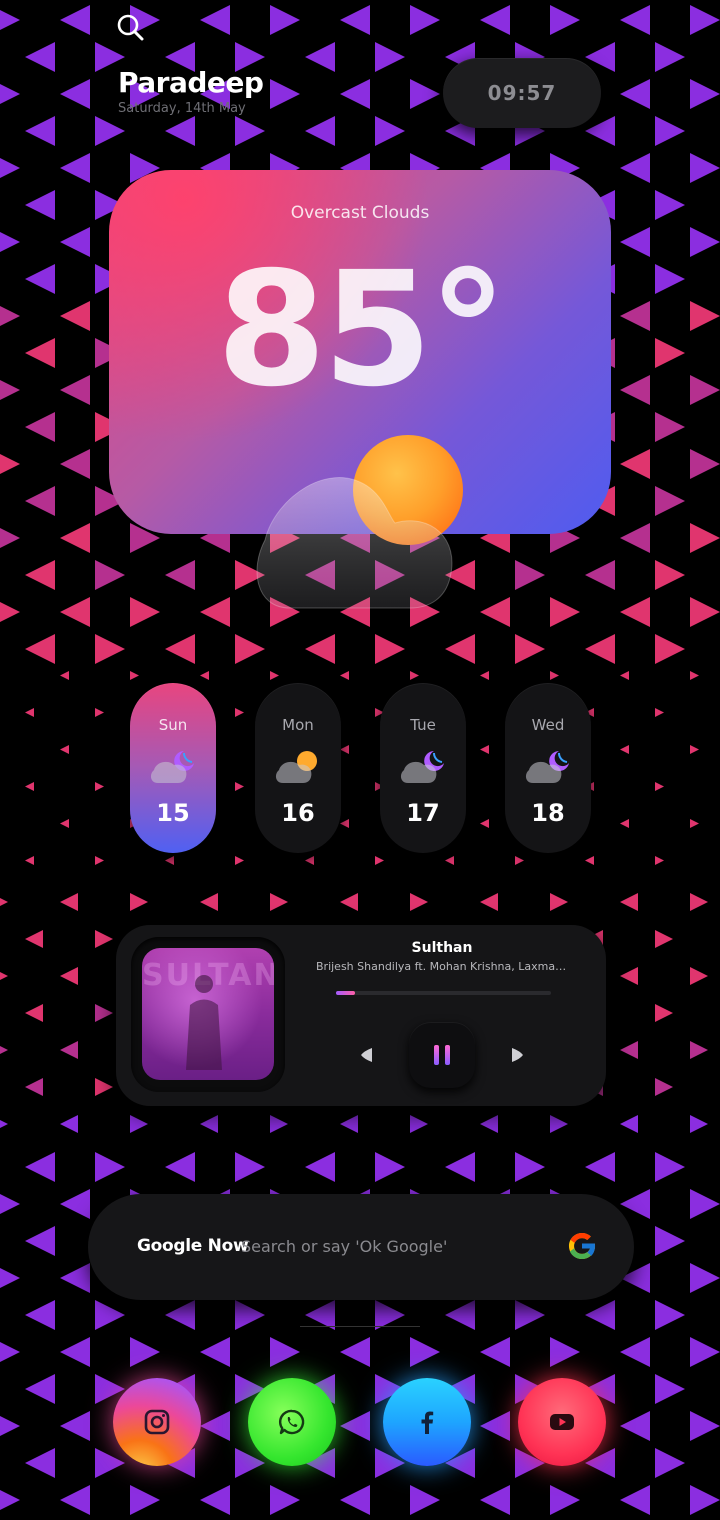 This screenshot has height=1520, width=720. I want to click on forecast-day-wed: Wed 18, so click(548, 768).